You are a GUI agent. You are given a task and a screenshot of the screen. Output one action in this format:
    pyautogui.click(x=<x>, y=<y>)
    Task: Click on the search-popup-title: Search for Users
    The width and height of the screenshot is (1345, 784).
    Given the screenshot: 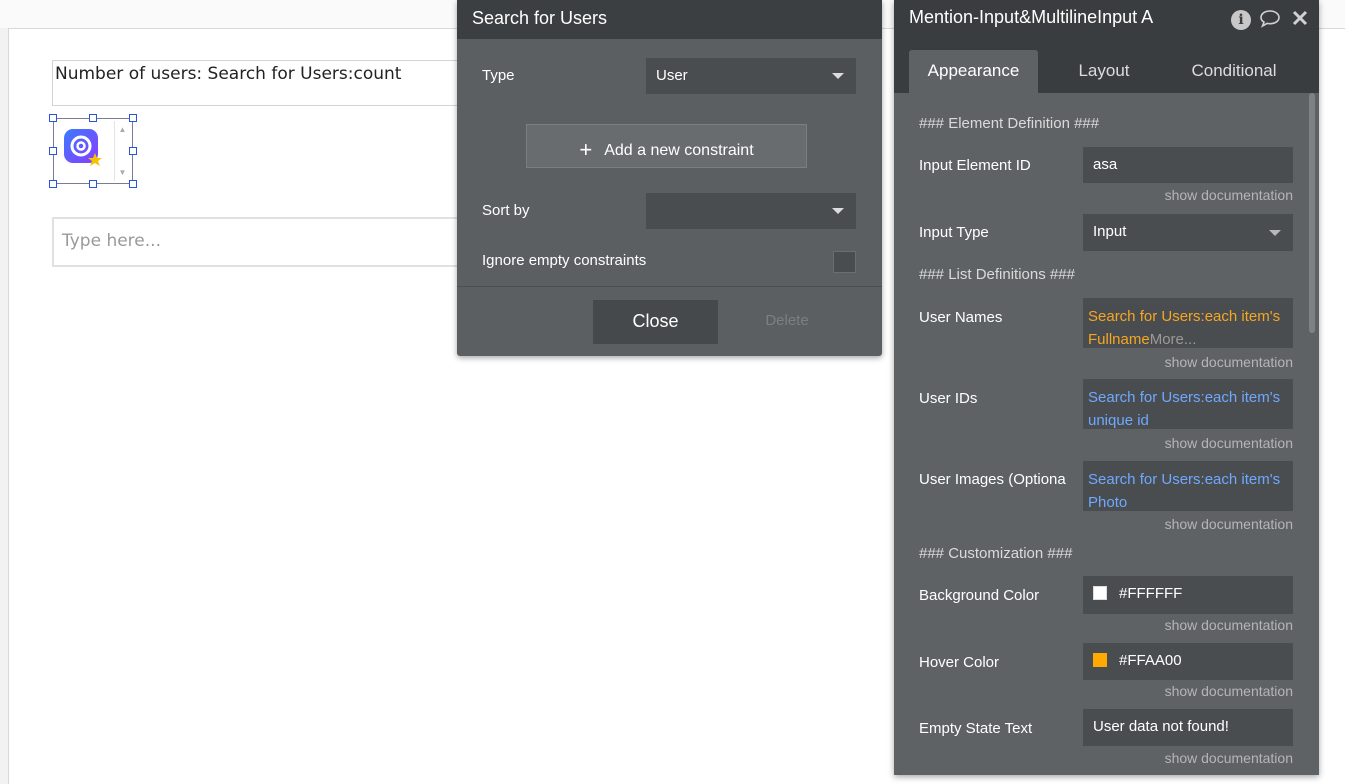 What is the action you would take?
    pyautogui.click(x=669, y=19)
    